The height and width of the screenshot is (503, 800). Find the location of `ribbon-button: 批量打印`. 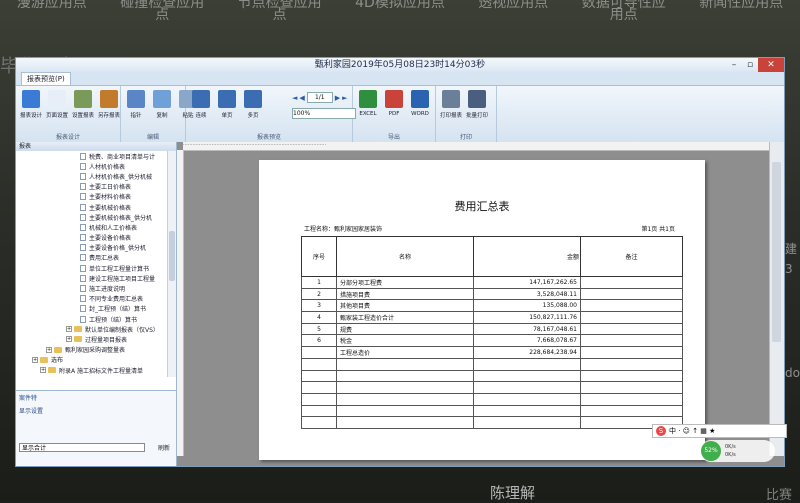

ribbon-button: 批量打印 is located at coordinates (477, 104).